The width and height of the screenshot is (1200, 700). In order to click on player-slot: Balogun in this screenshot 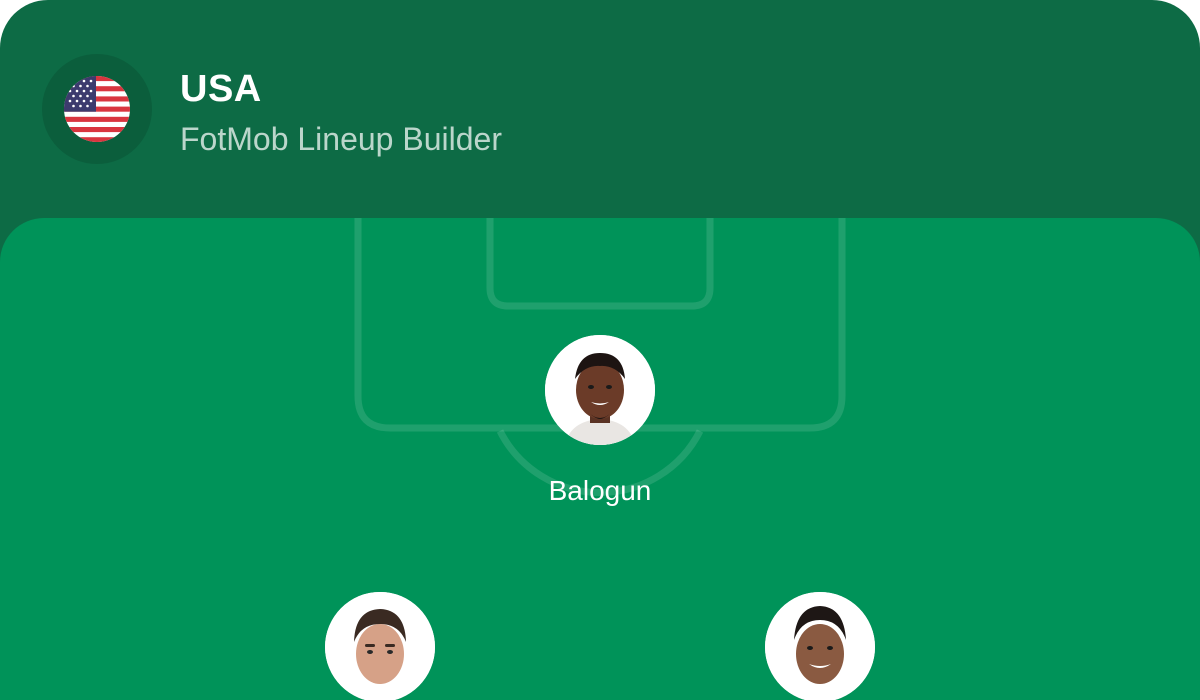, I will do `click(600, 421)`.